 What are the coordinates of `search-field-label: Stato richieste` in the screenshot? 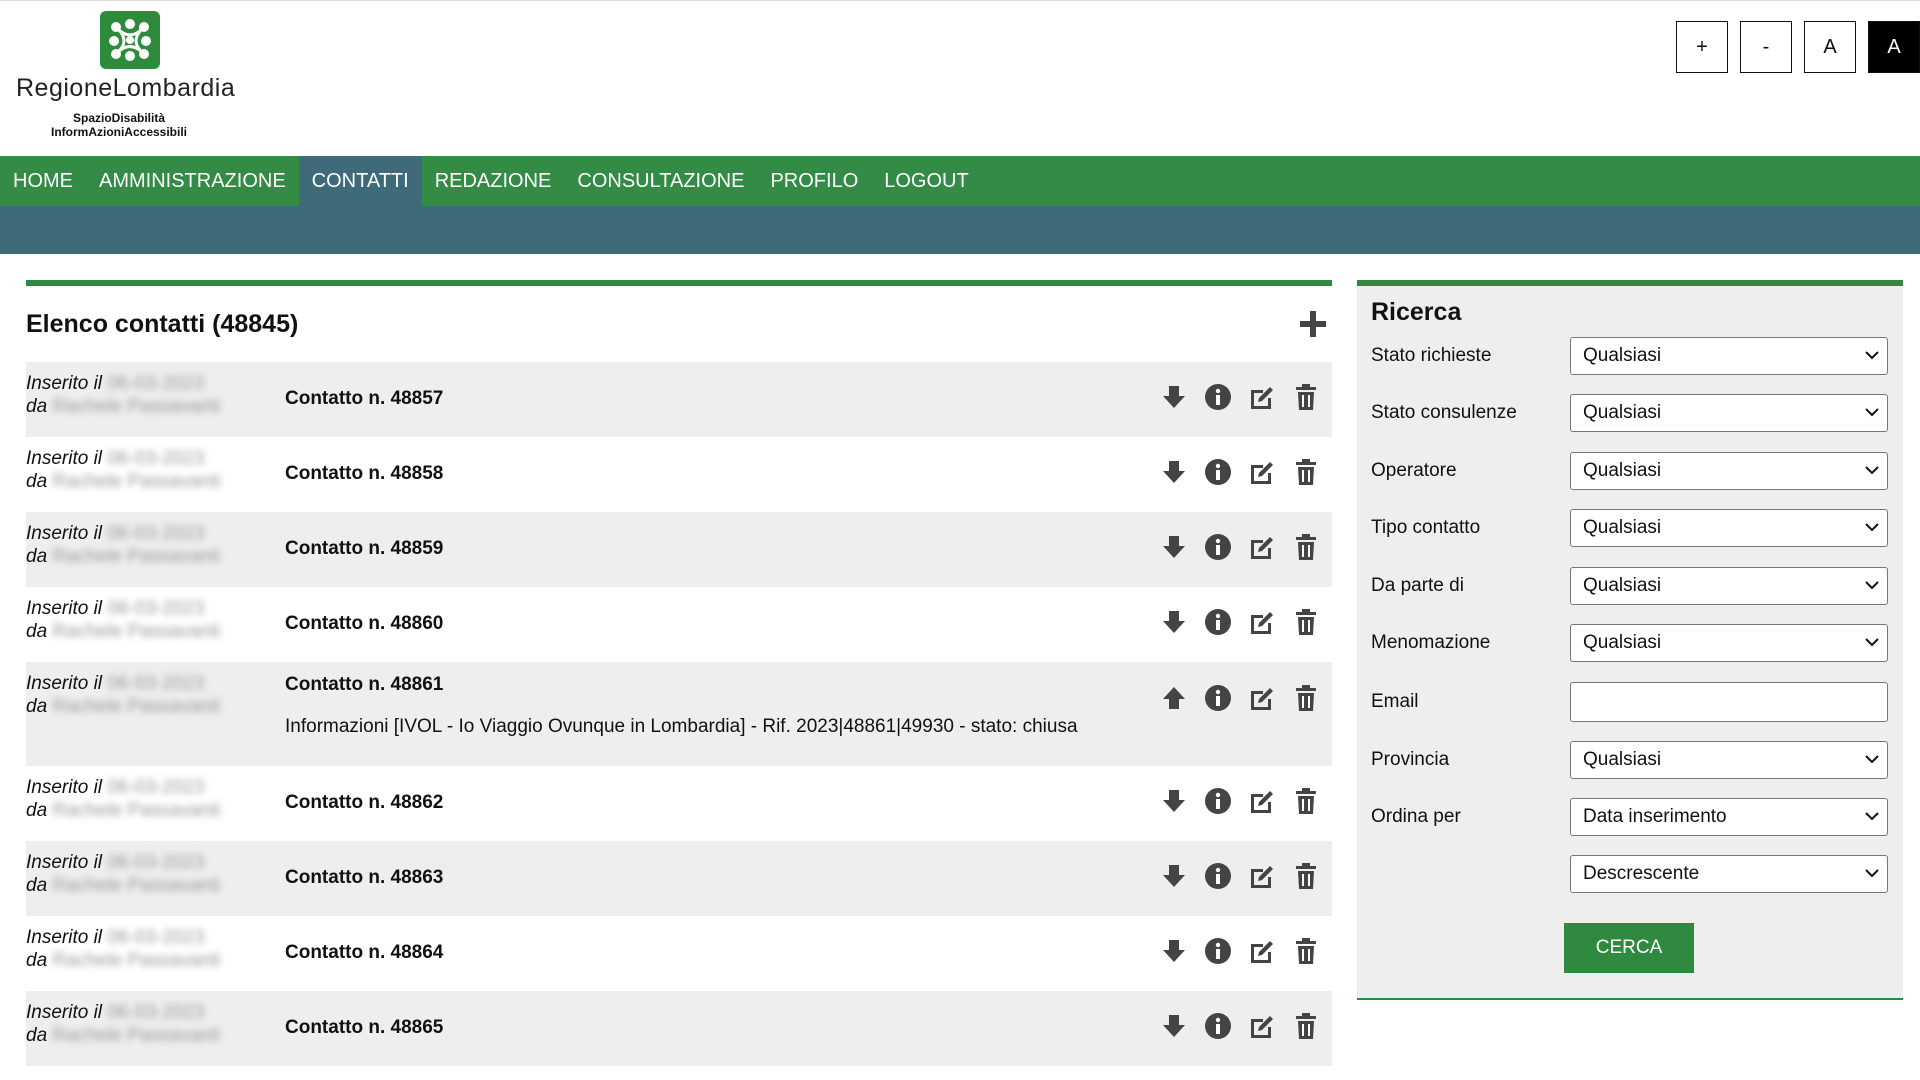 It's located at (1431, 355).